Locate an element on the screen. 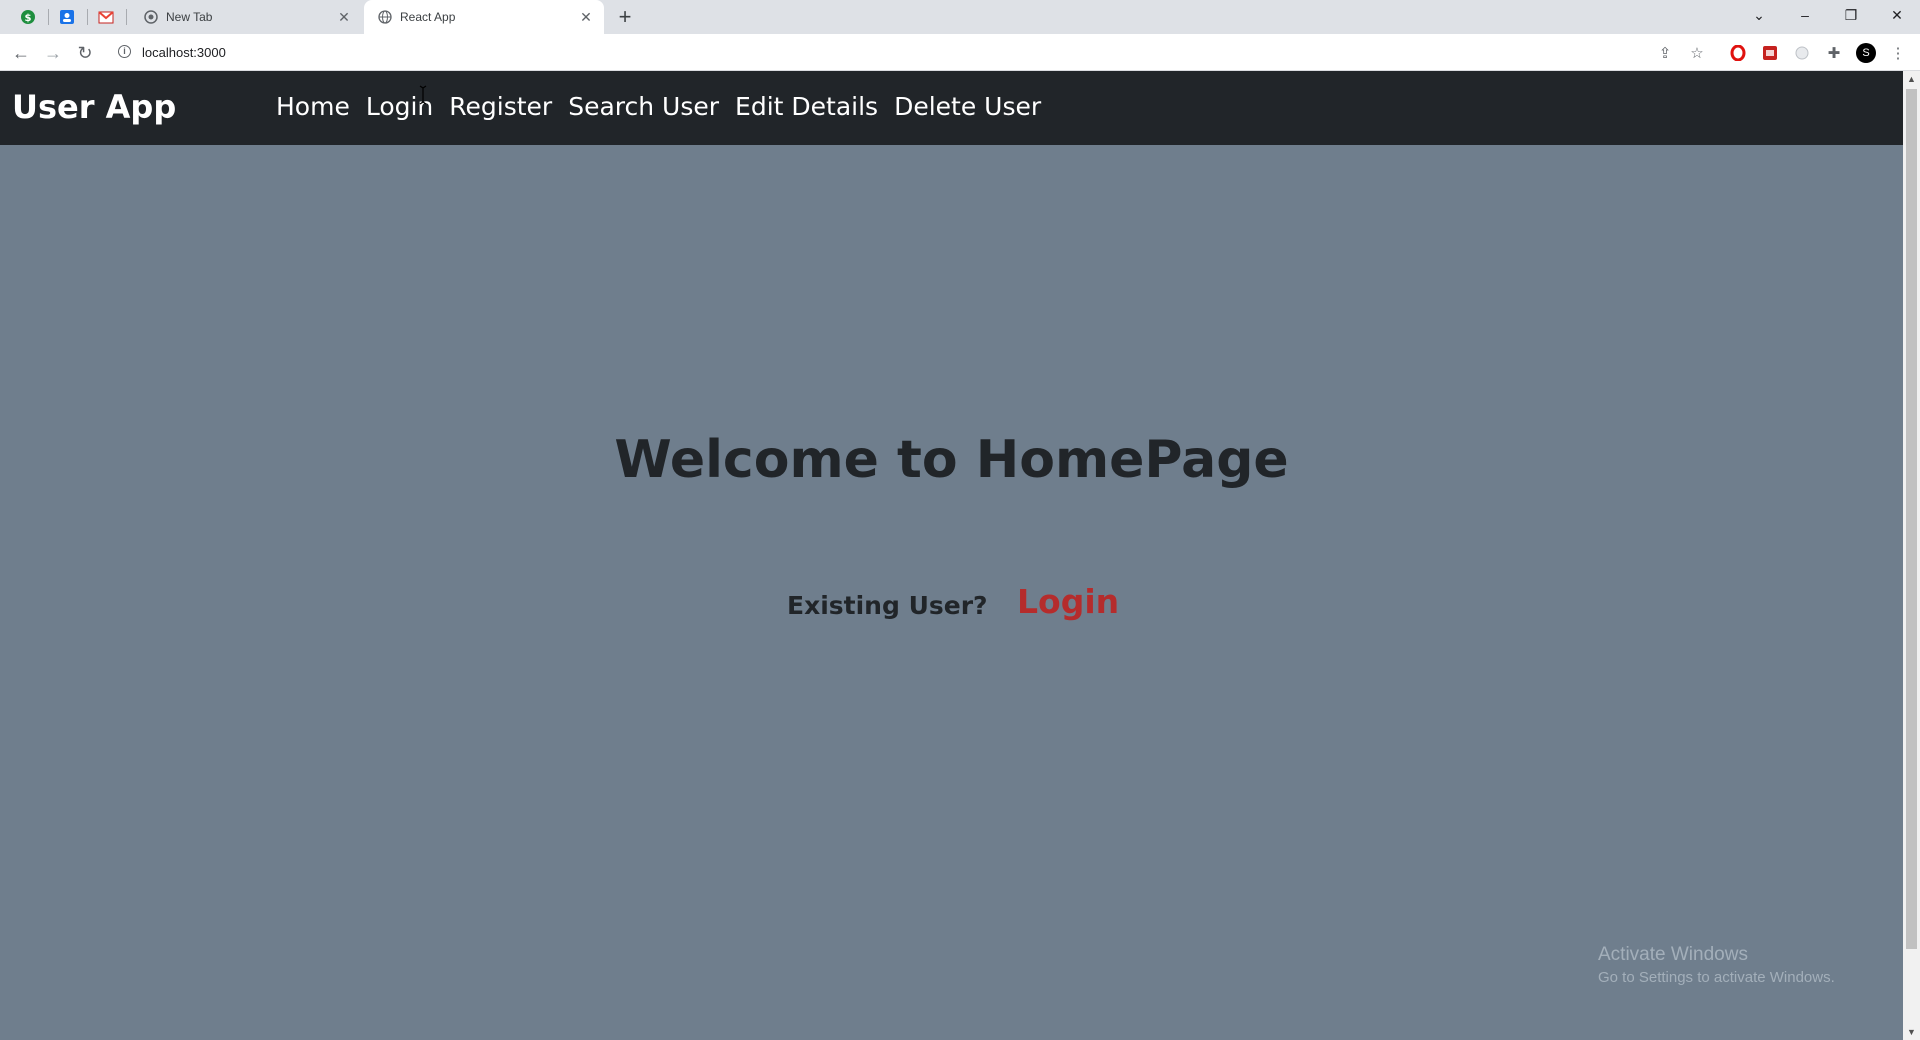  info-icon: i is located at coordinates (124, 51).